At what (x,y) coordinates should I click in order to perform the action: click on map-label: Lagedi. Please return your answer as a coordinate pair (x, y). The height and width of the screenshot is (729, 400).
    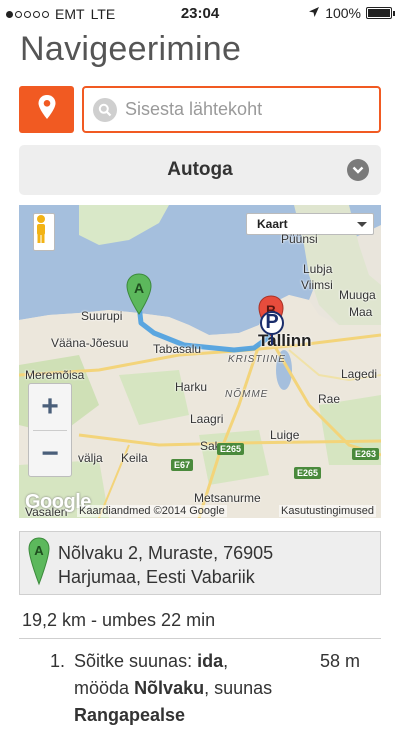
    Looking at the image, I should click on (359, 374).